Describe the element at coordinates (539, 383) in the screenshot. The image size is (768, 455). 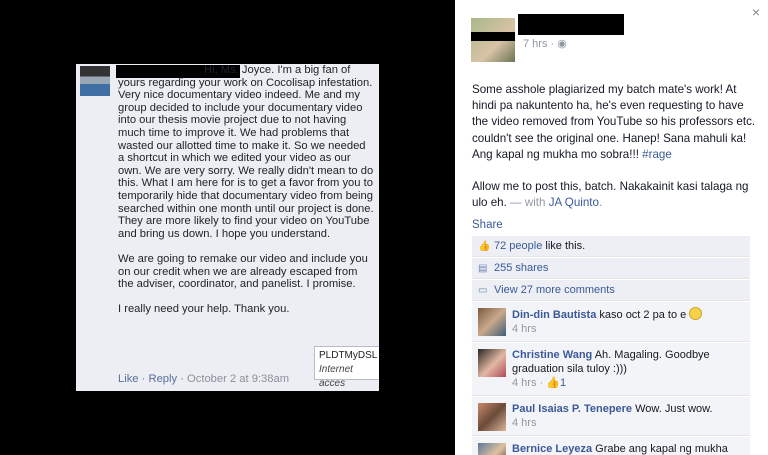
I see `comment-meta: 4 hrs · 👍1` at that location.